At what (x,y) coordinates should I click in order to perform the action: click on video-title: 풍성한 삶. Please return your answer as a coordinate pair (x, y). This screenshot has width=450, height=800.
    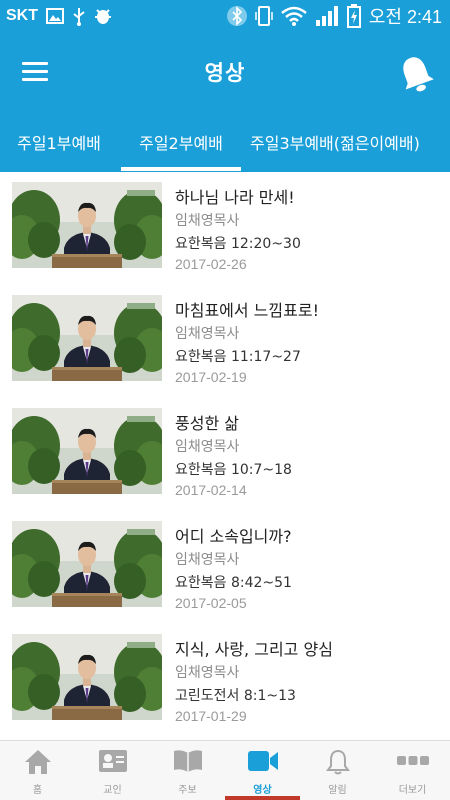
    Looking at the image, I should click on (207, 423).